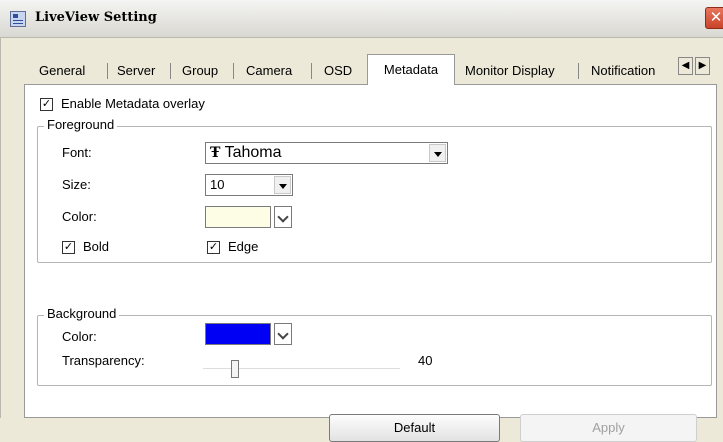  What do you see at coordinates (76, 184) in the screenshot?
I see `size-label: Size:` at bounding box center [76, 184].